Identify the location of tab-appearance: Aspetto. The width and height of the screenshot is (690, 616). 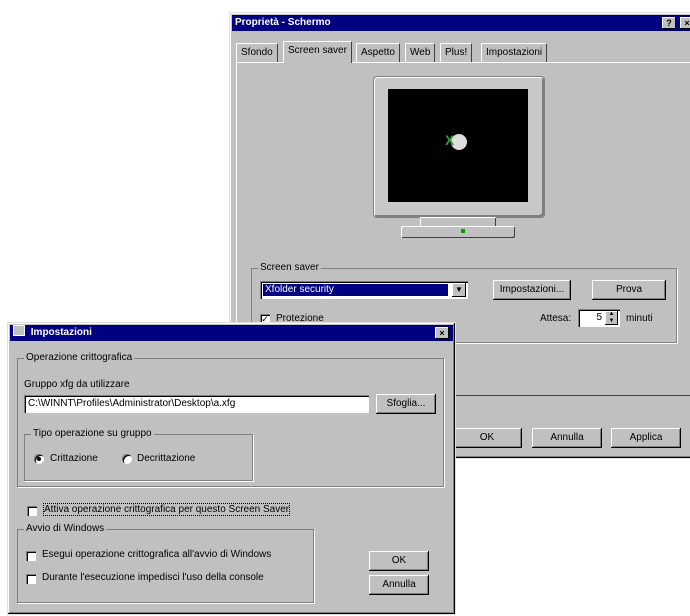
(378, 52).